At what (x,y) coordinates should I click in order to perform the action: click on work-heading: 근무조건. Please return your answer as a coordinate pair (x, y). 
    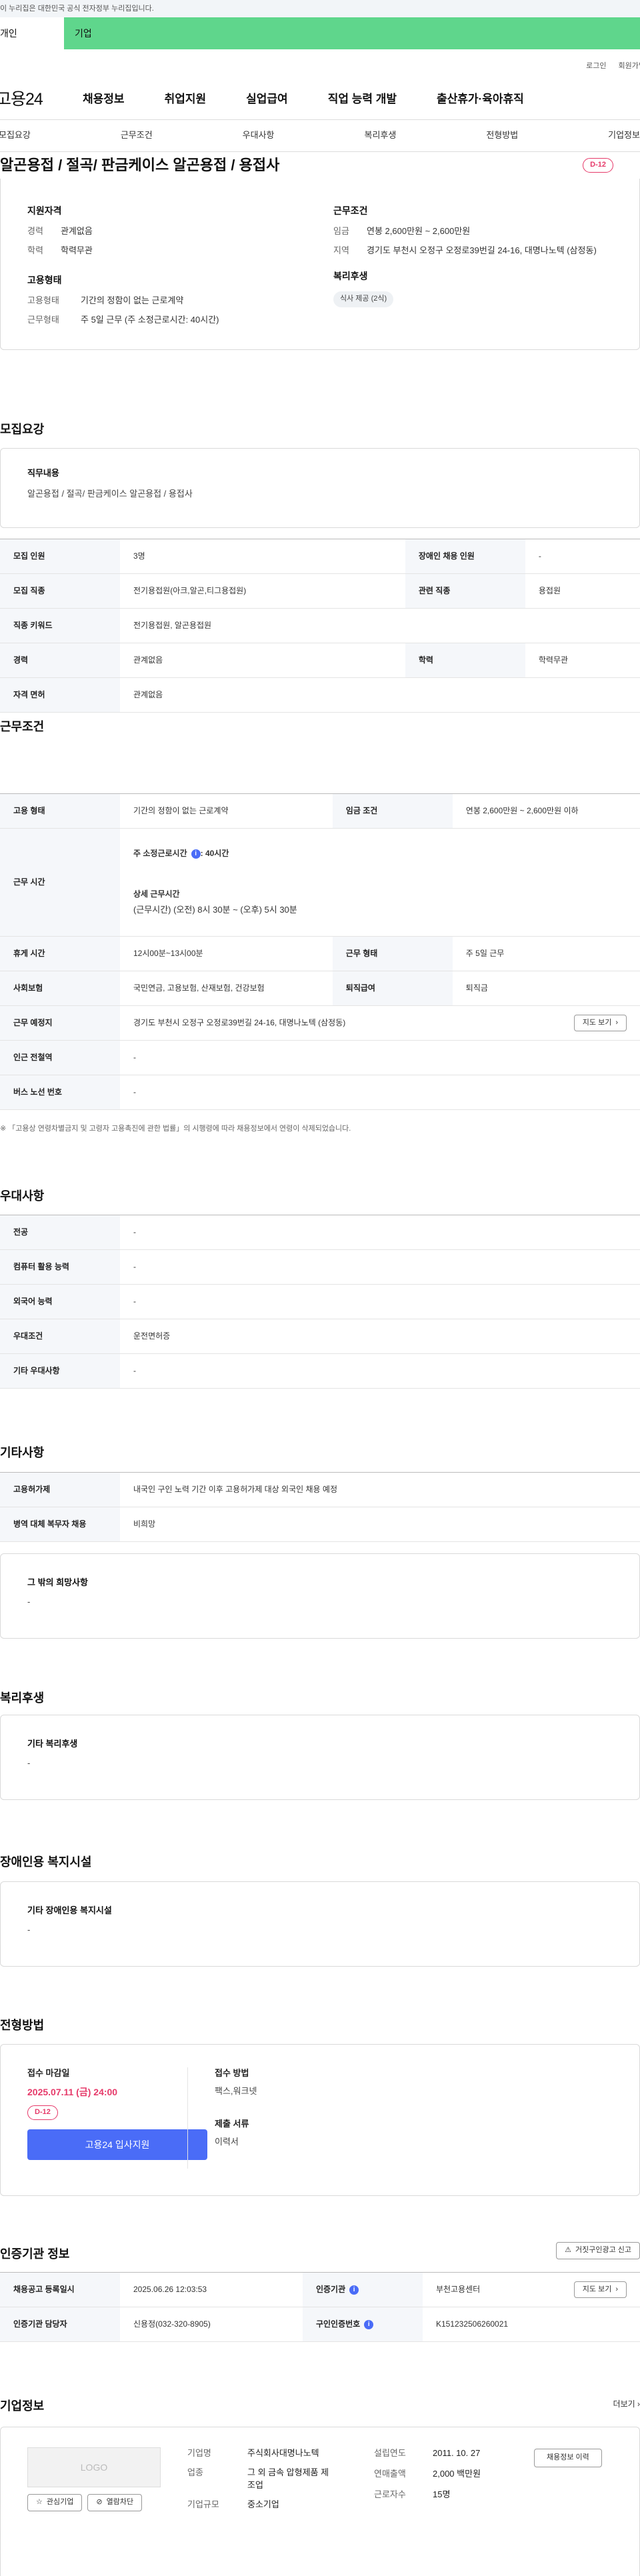
    Looking at the image, I should click on (22, 726).